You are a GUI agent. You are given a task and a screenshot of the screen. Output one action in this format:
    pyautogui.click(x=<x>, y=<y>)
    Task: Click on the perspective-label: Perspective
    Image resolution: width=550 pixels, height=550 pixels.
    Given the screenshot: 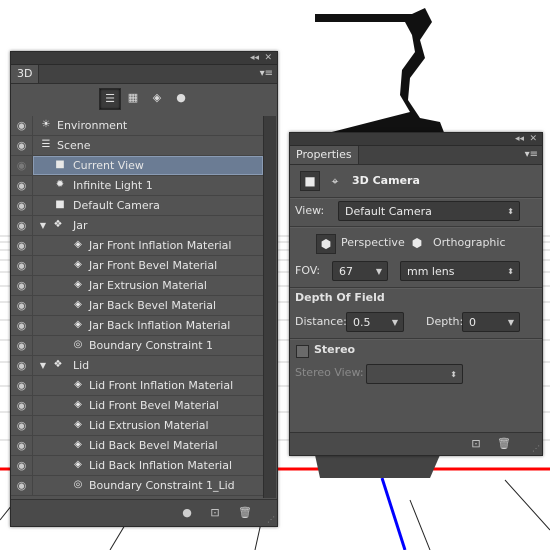 What is the action you would take?
    pyautogui.click(x=373, y=243)
    